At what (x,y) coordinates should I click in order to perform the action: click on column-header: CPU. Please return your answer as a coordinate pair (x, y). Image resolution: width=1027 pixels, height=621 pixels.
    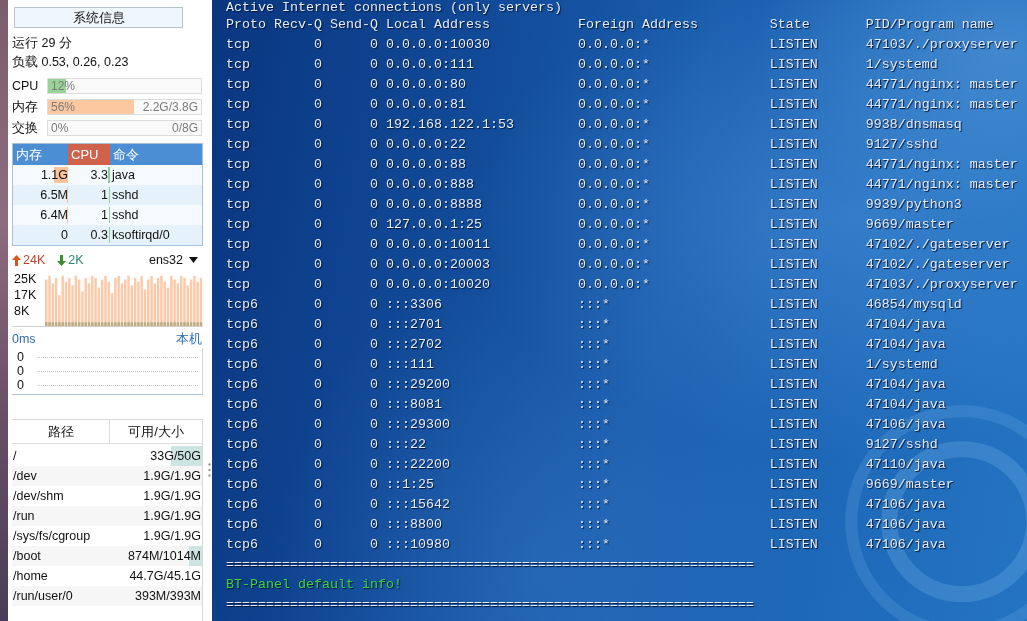
    Looking at the image, I should click on (89, 154).